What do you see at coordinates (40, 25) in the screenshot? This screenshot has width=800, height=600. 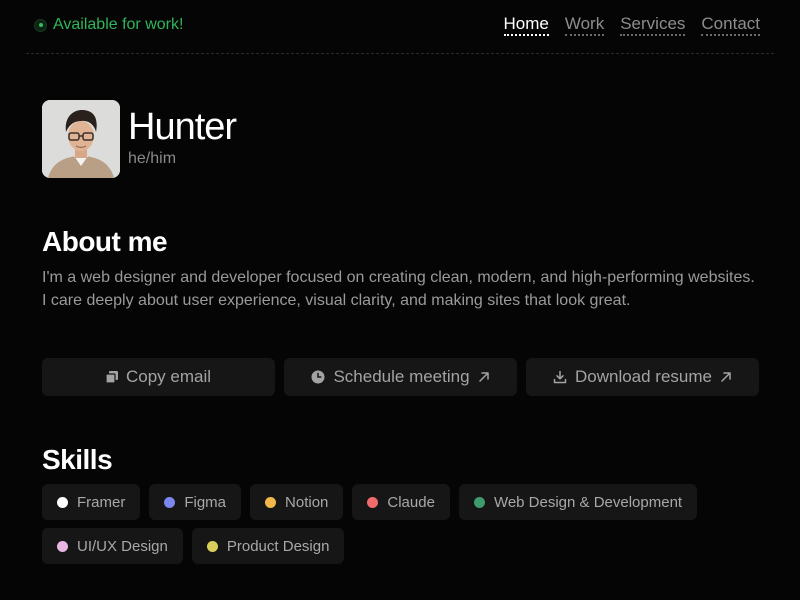 I see `status-dot-icon` at bounding box center [40, 25].